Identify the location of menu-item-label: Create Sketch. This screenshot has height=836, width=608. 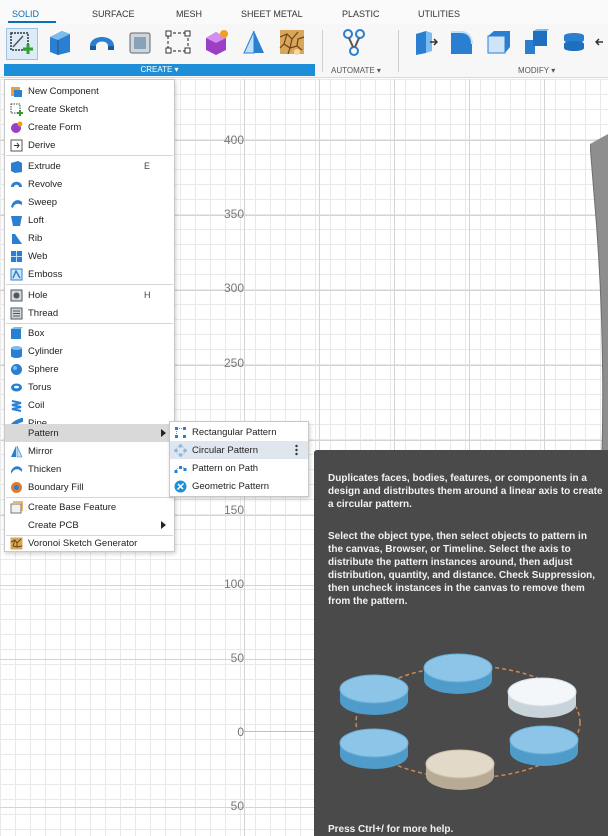
(58, 109).